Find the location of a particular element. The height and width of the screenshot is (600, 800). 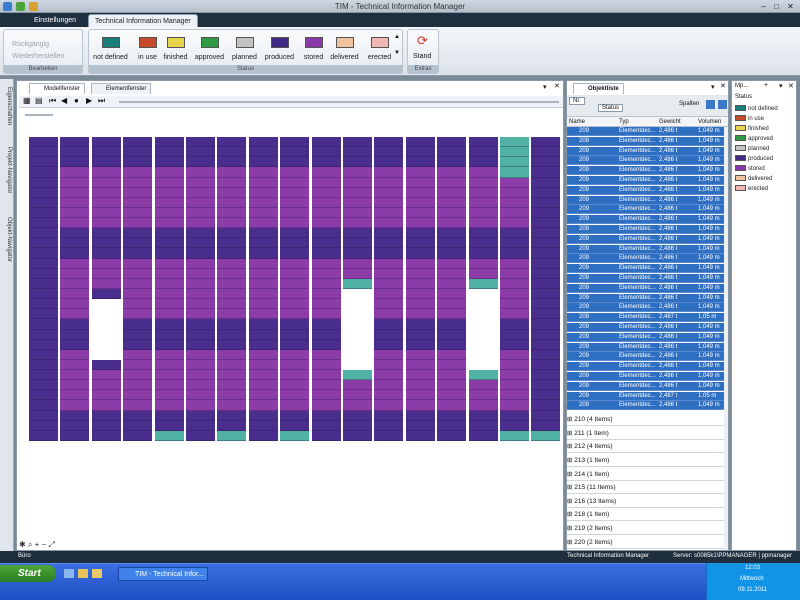

tab-modellfenster: Modellfenster is located at coordinates (57, 88).